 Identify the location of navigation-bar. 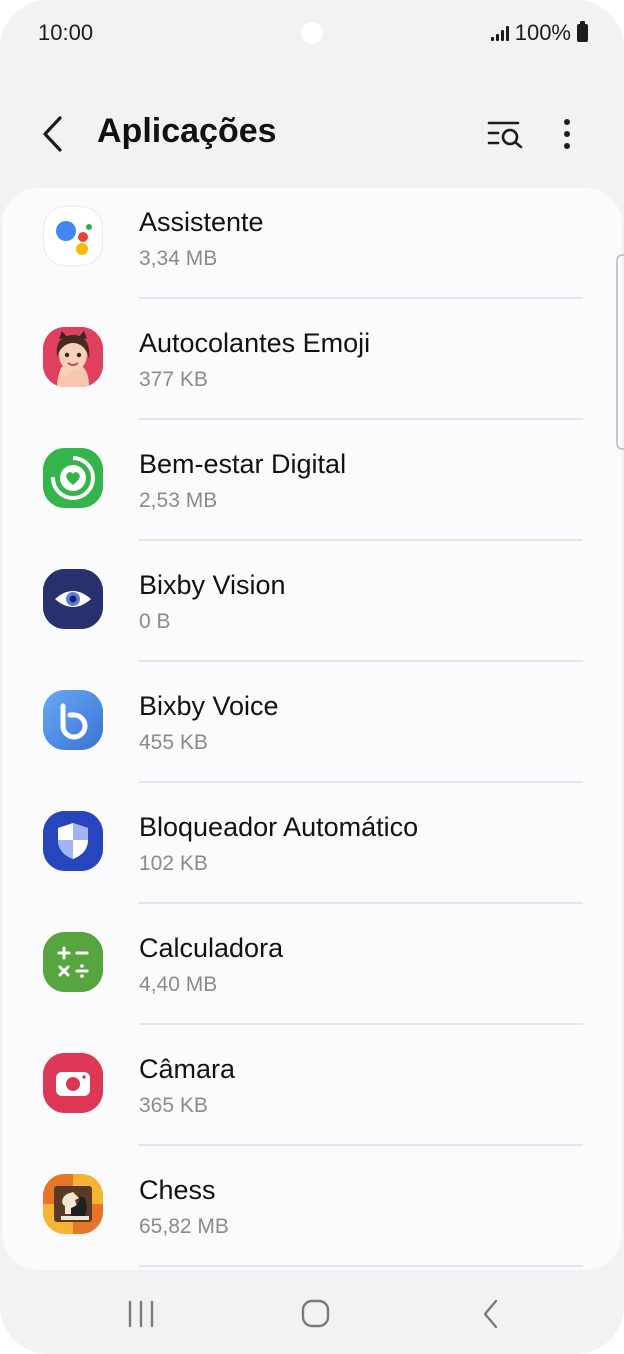
(312, 1314).